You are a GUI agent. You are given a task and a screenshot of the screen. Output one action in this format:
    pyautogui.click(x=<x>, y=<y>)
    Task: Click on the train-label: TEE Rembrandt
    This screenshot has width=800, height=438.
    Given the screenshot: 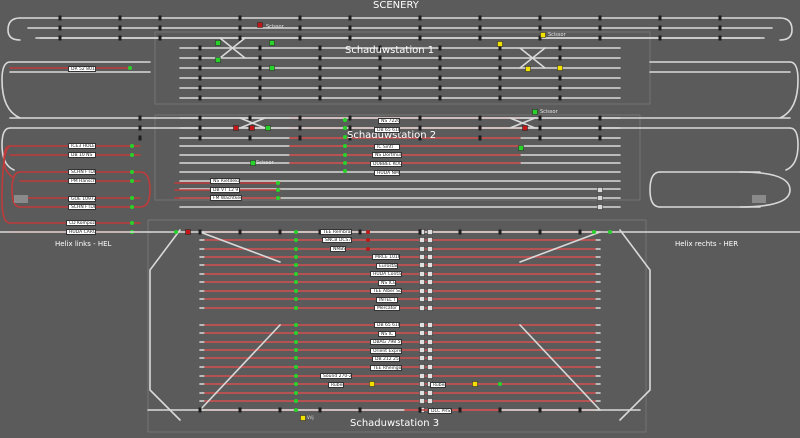 What is the action you would take?
    pyautogui.click(x=336, y=232)
    